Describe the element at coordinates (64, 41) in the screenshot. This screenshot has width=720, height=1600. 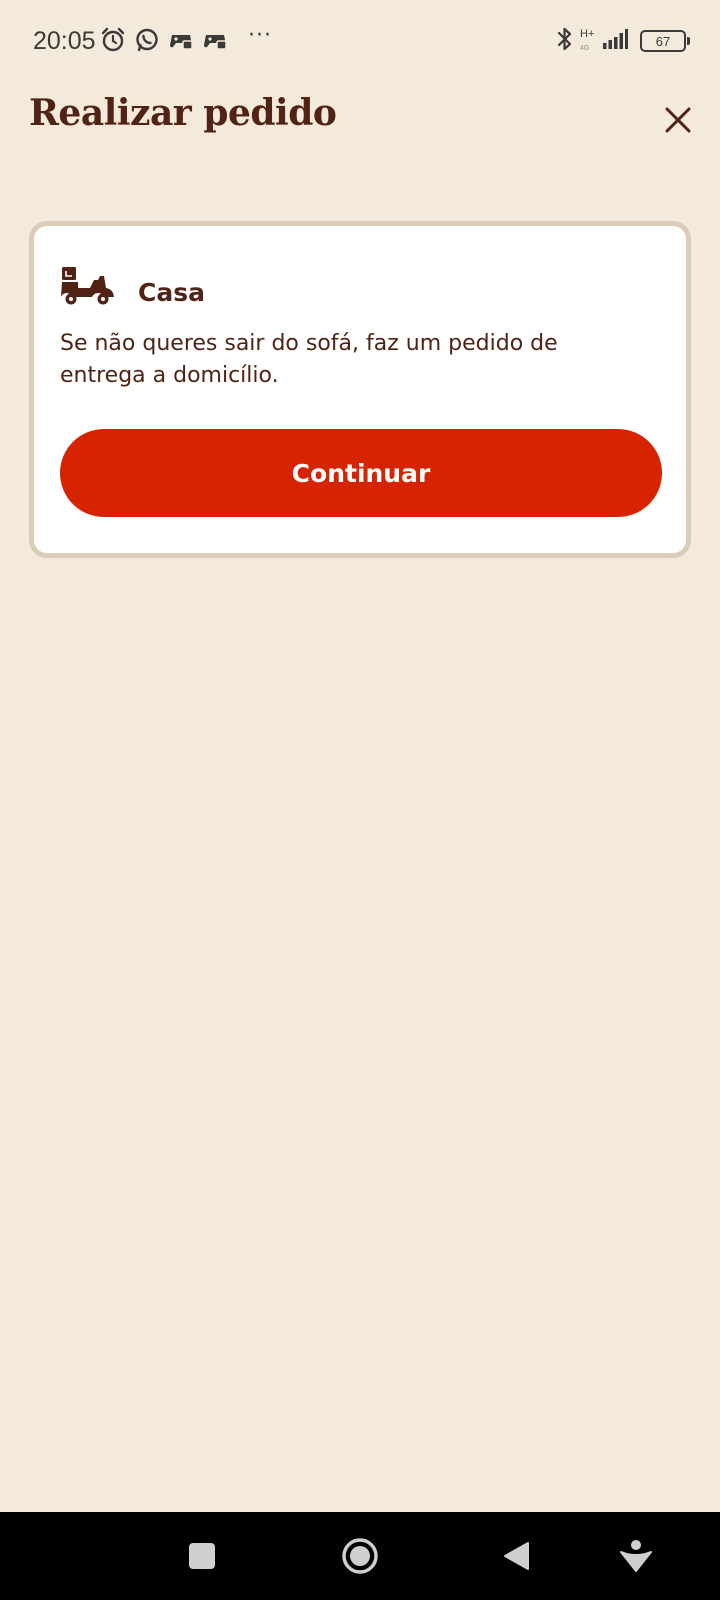
I see `status-time: 20:05` at that location.